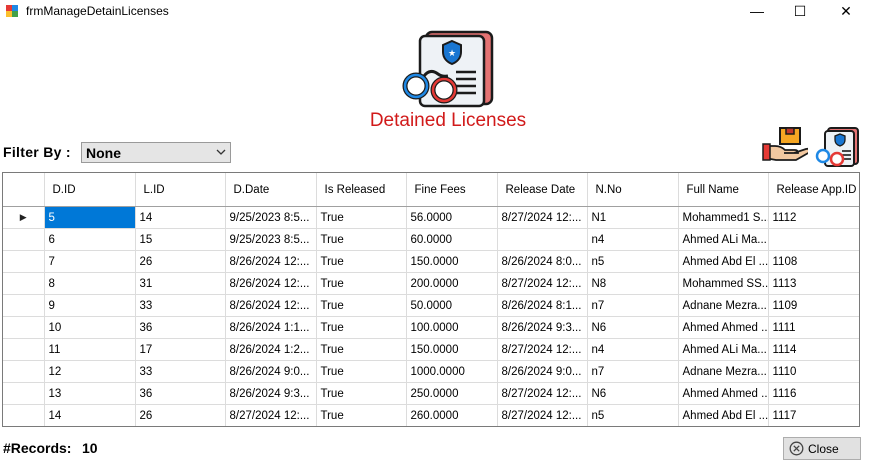  What do you see at coordinates (24, 217) in the screenshot?
I see `row-header: ▶` at bounding box center [24, 217].